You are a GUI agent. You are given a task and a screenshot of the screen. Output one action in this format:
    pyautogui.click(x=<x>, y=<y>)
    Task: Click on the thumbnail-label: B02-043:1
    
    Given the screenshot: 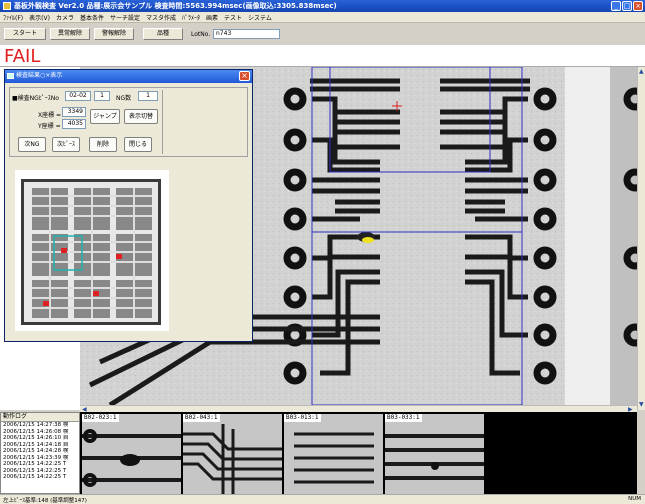 What is the action you would take?
    pyautogui.click(x=201, y=418)
    